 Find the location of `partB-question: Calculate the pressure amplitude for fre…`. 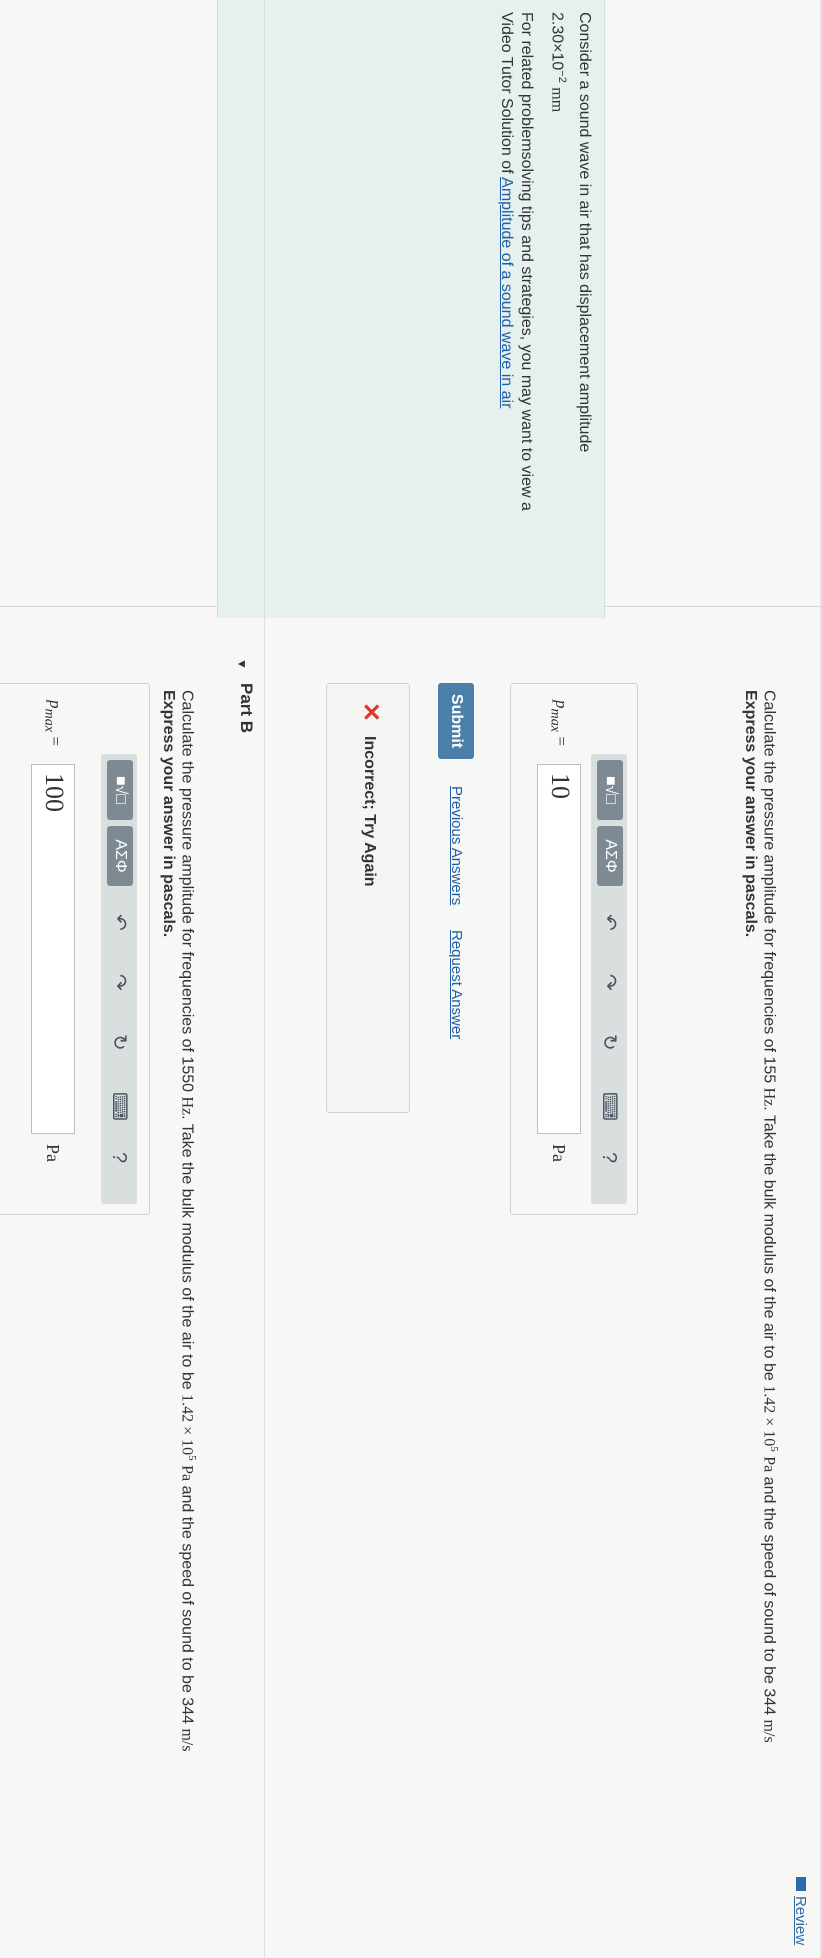

partB-question: Calculate the pressure amplitude for fre… is located at coordinates (189, 1221).